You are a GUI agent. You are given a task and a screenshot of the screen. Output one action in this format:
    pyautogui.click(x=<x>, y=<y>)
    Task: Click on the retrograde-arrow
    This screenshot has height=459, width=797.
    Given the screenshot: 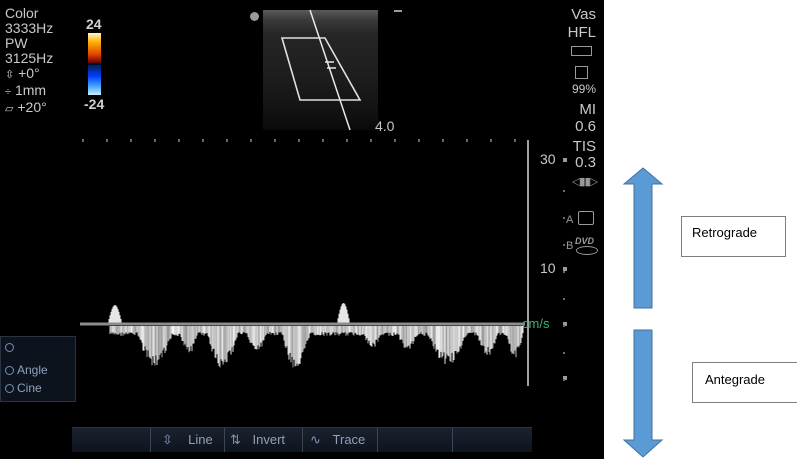 What is the action you would take?
    pyautogui.click(x=643, y=238)
    